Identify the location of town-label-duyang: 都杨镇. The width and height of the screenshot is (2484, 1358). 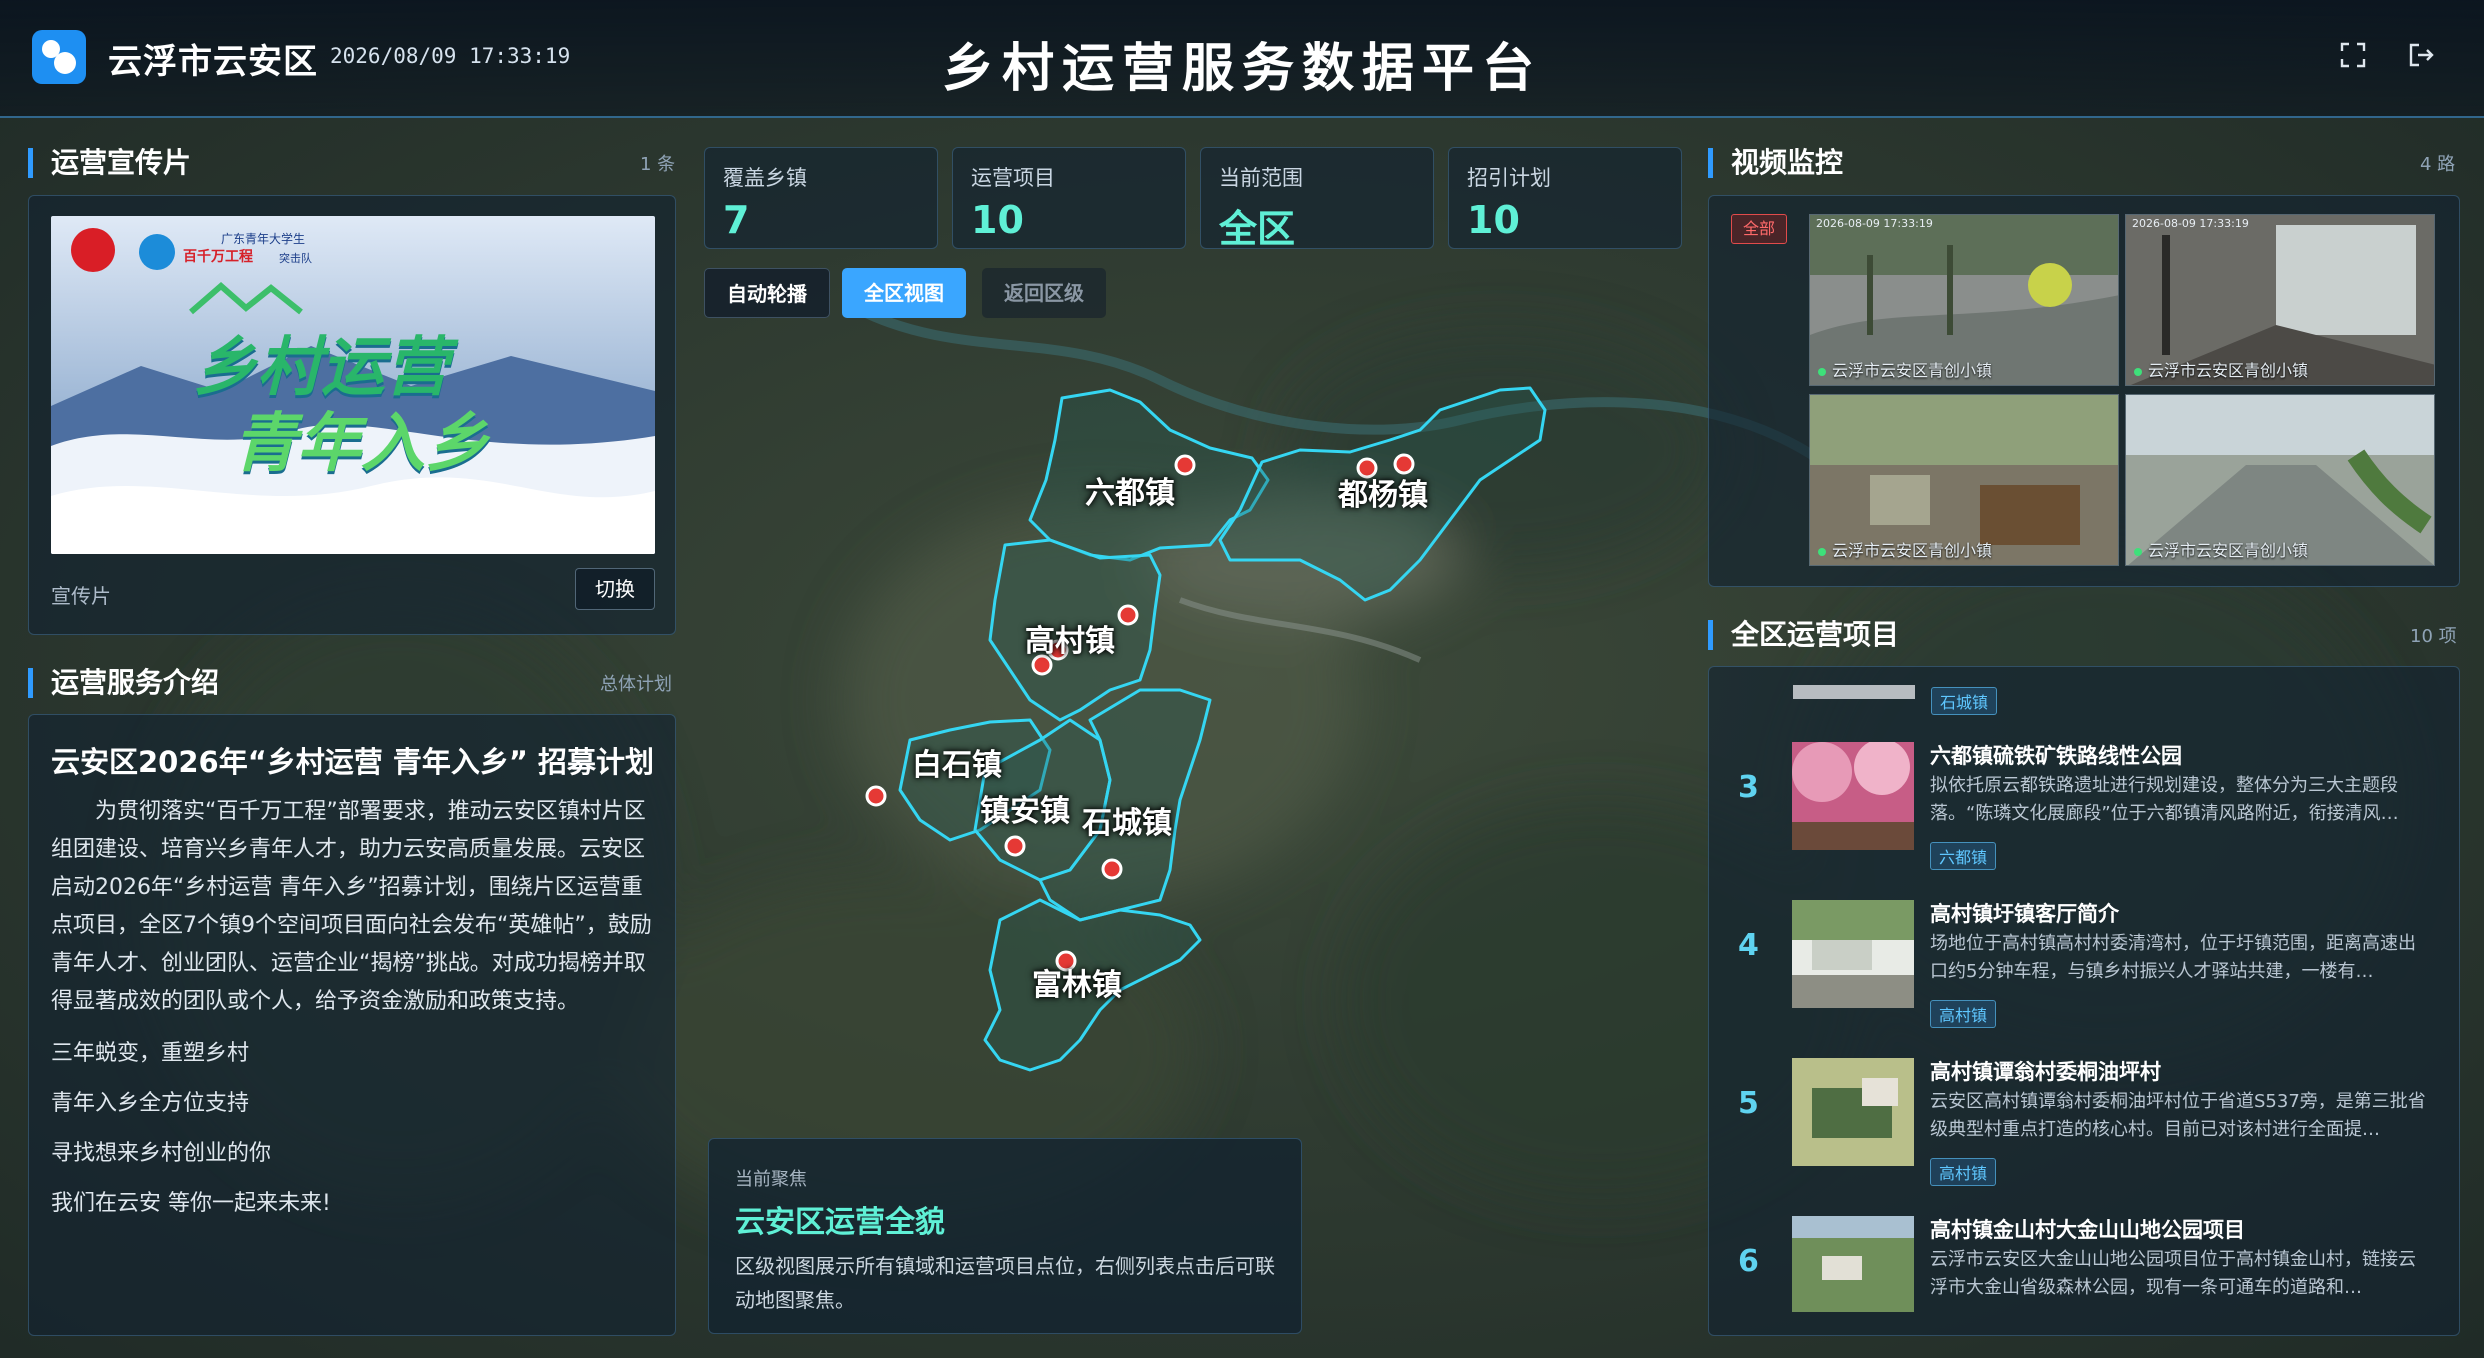
(1383, 492).